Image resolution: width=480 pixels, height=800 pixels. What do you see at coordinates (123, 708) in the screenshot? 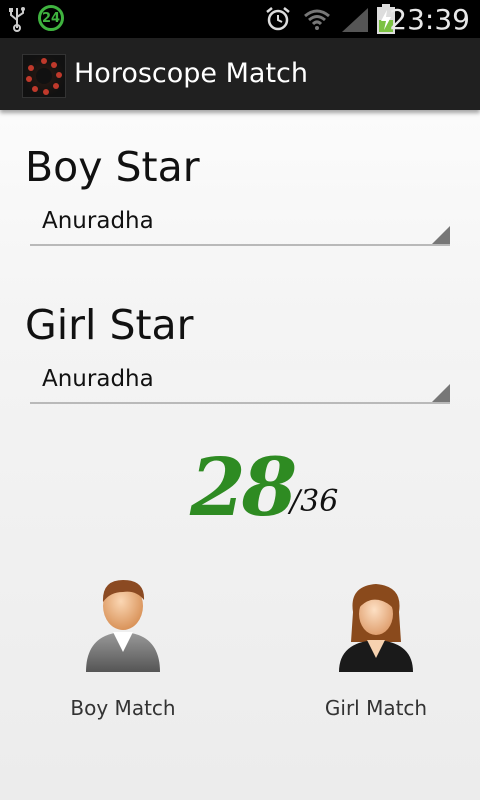
I see `boy-match-label: Boy Match` at bounding box center [123, 708].